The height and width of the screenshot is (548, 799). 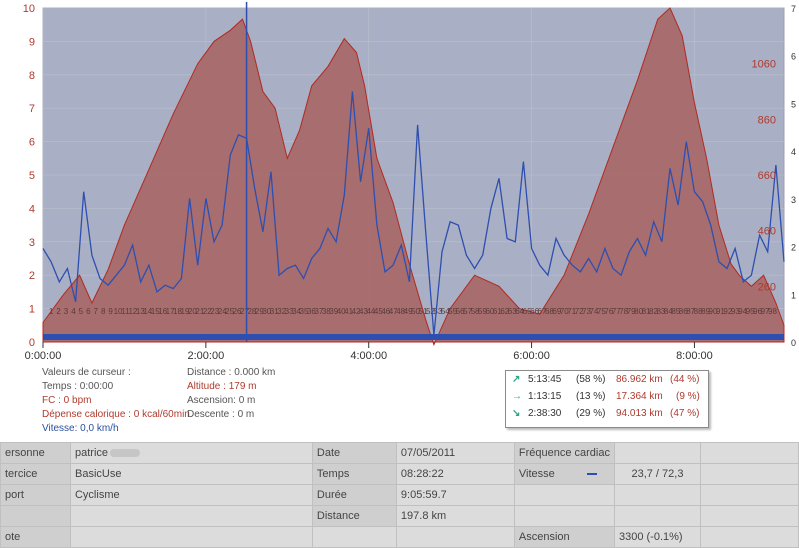 I want to click on altitude-tick-label: 860, so click(x=767, y=120).